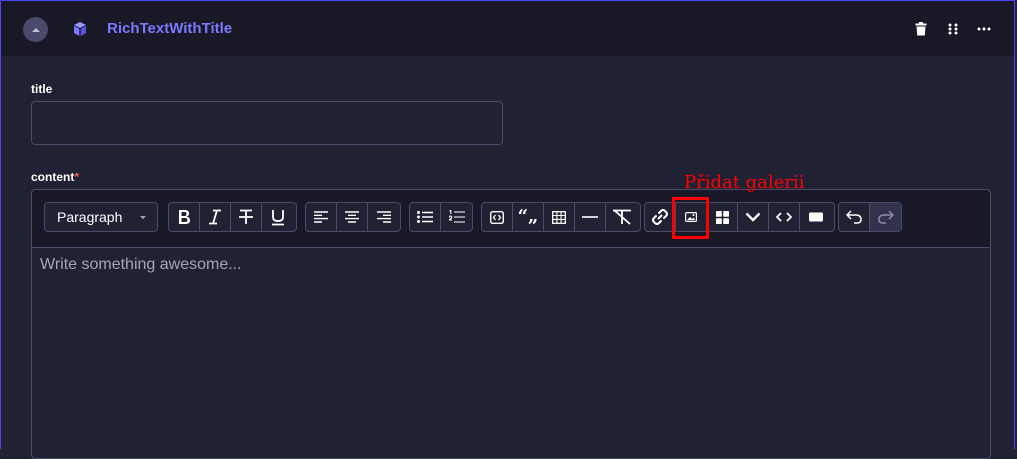 The width and height of the screenshot is (1017, 459). I want to click on block-group: “„, so click(561, 217).